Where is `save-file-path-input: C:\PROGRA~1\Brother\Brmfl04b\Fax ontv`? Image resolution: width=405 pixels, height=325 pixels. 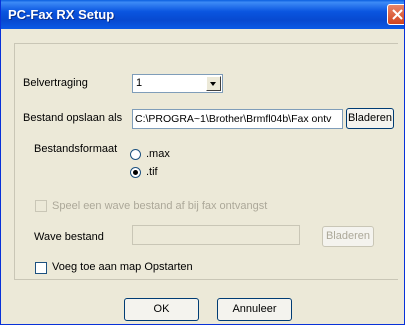 save-file-path-input: C:\PROGRA~1\Brother\Brmfl04b\Fax ontv is located at coordinates (237, 119).